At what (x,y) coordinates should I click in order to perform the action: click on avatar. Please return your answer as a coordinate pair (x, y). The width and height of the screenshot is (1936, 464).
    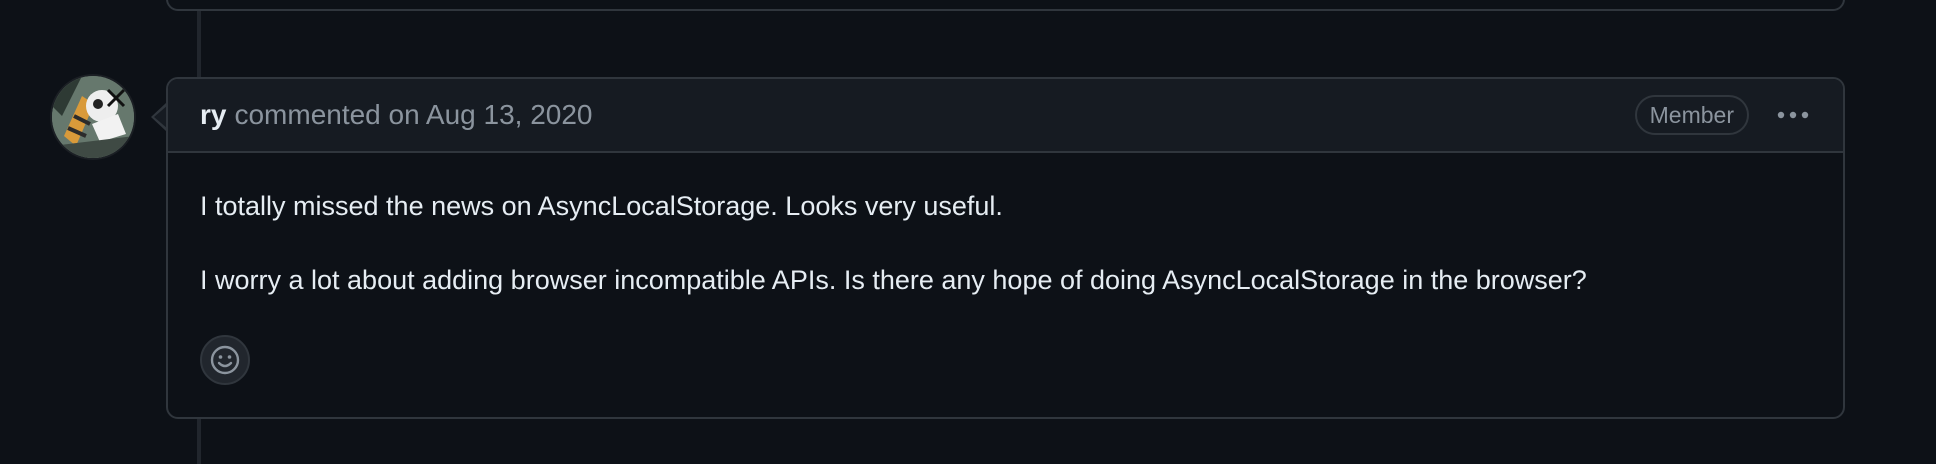
    Looking at the image, I should click on (93, 117).